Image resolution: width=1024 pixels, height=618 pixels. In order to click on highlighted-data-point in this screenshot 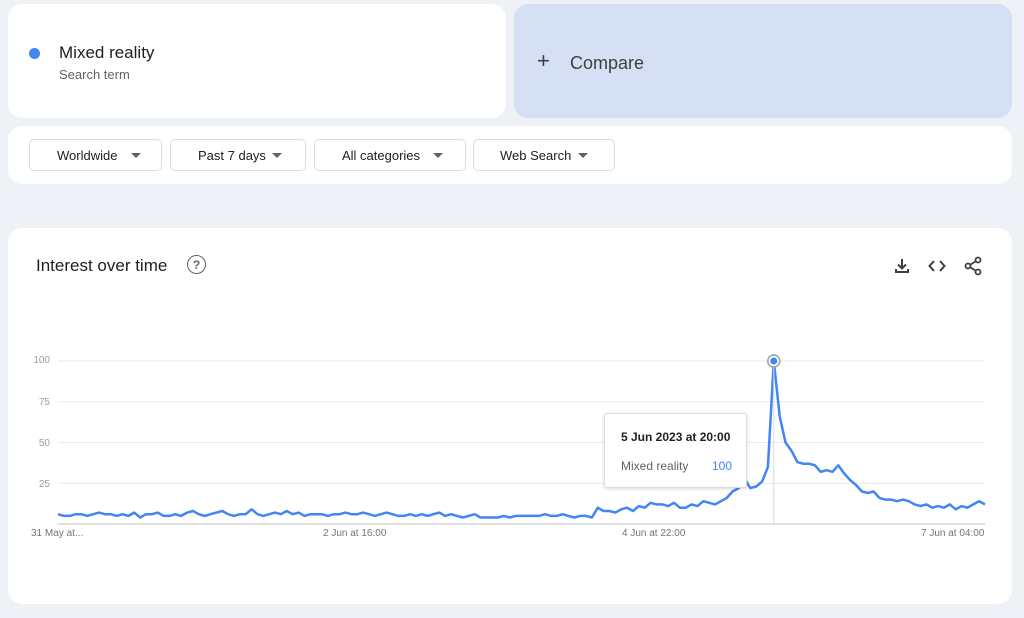, I will do `click(774, 361)`.